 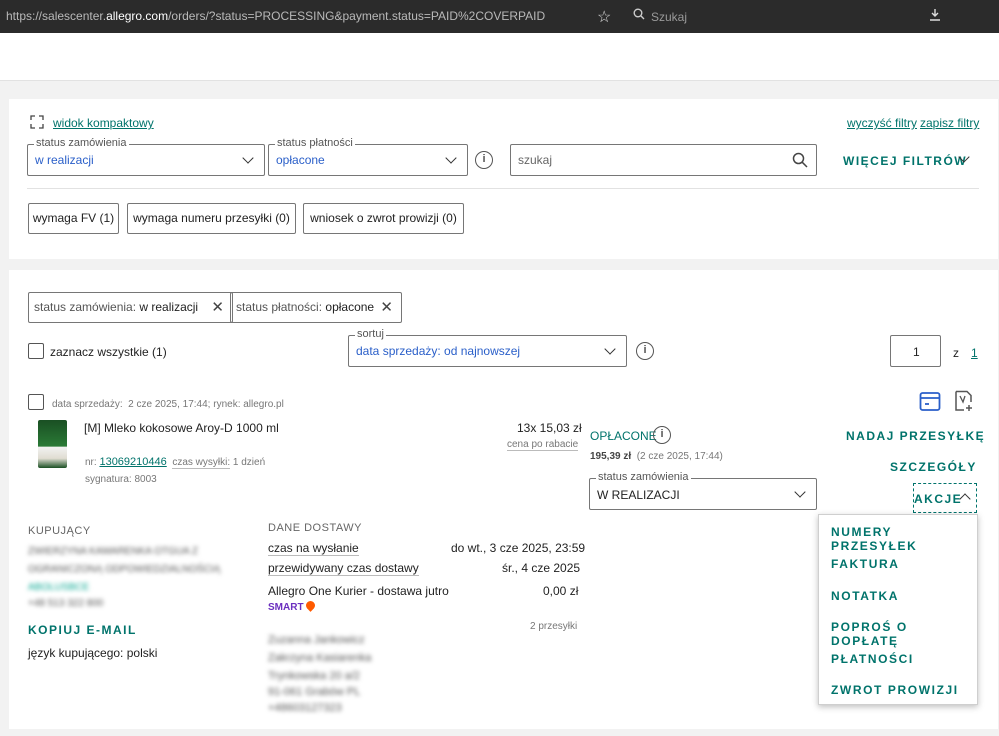 I want to click on active-chip-payment-status: status płatności: opłacone ✕, so click(x=316, y=307).